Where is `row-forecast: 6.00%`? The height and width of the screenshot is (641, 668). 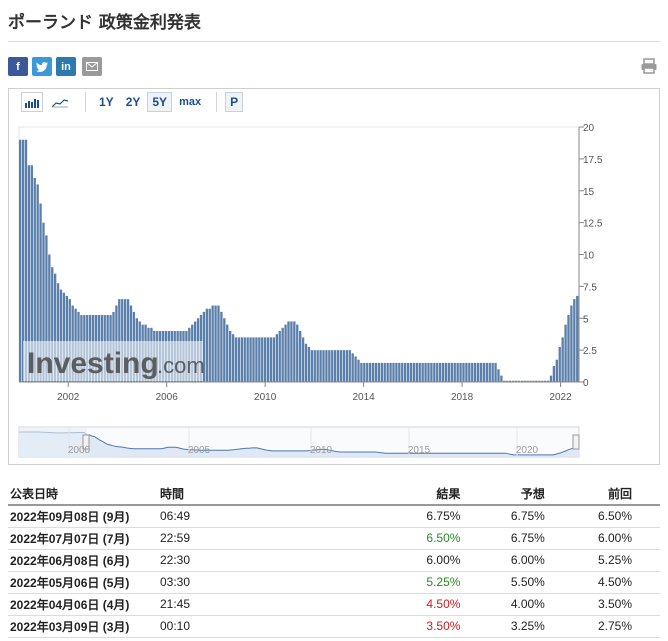
row-forecast: 6.00% is located at coordinates (524, 560).